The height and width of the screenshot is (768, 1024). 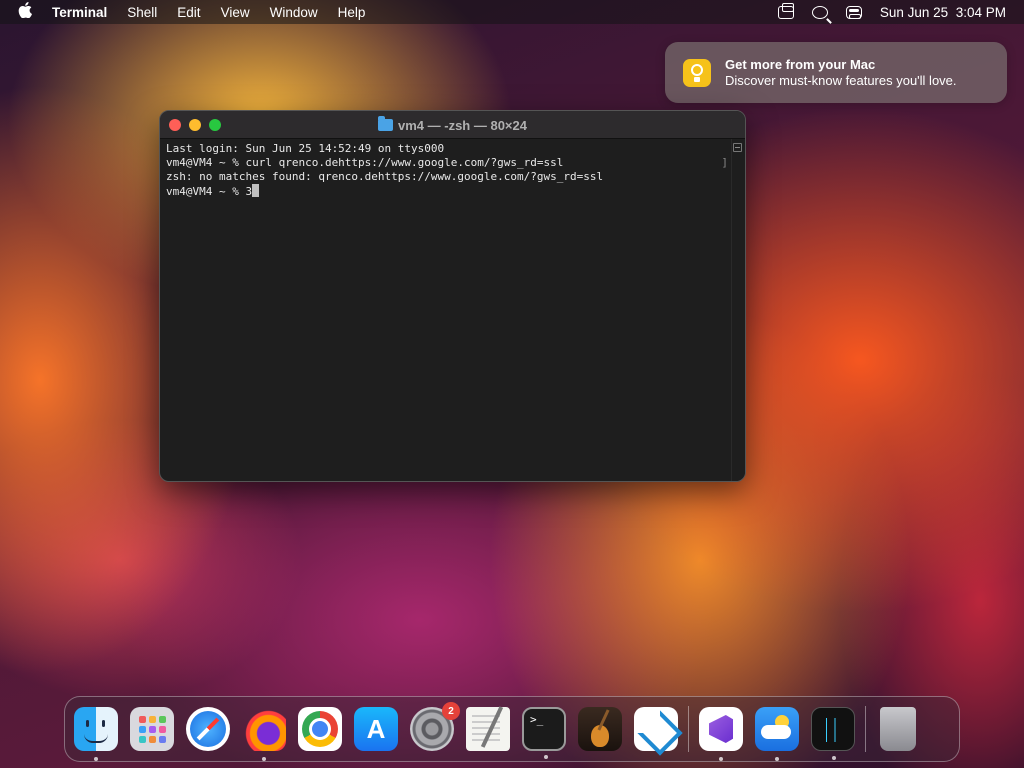 I want to click on window-title-wrap: vm4 — -zsh — 80×24, so click(x=452, y=125).